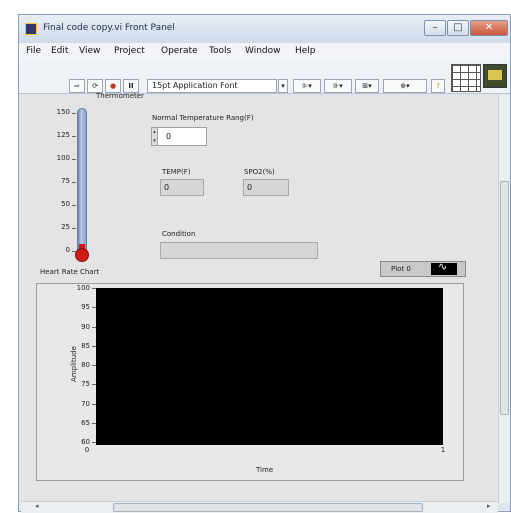 The height and width of the screenshot is (513, 511). What do you see at coordinates (268, 507) in the screenshot?
I see `horizontal-scroll-thumb` at bounding box center [268, 507].